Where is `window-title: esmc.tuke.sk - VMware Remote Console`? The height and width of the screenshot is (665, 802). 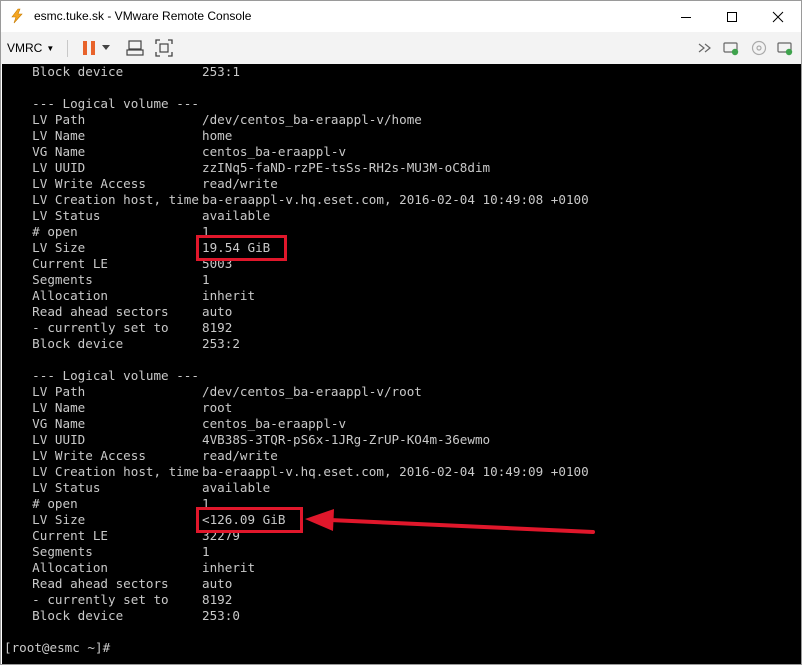 window-title: esmc.tuke.sk - VMware Remote Console is located at coordinates (143, 16).